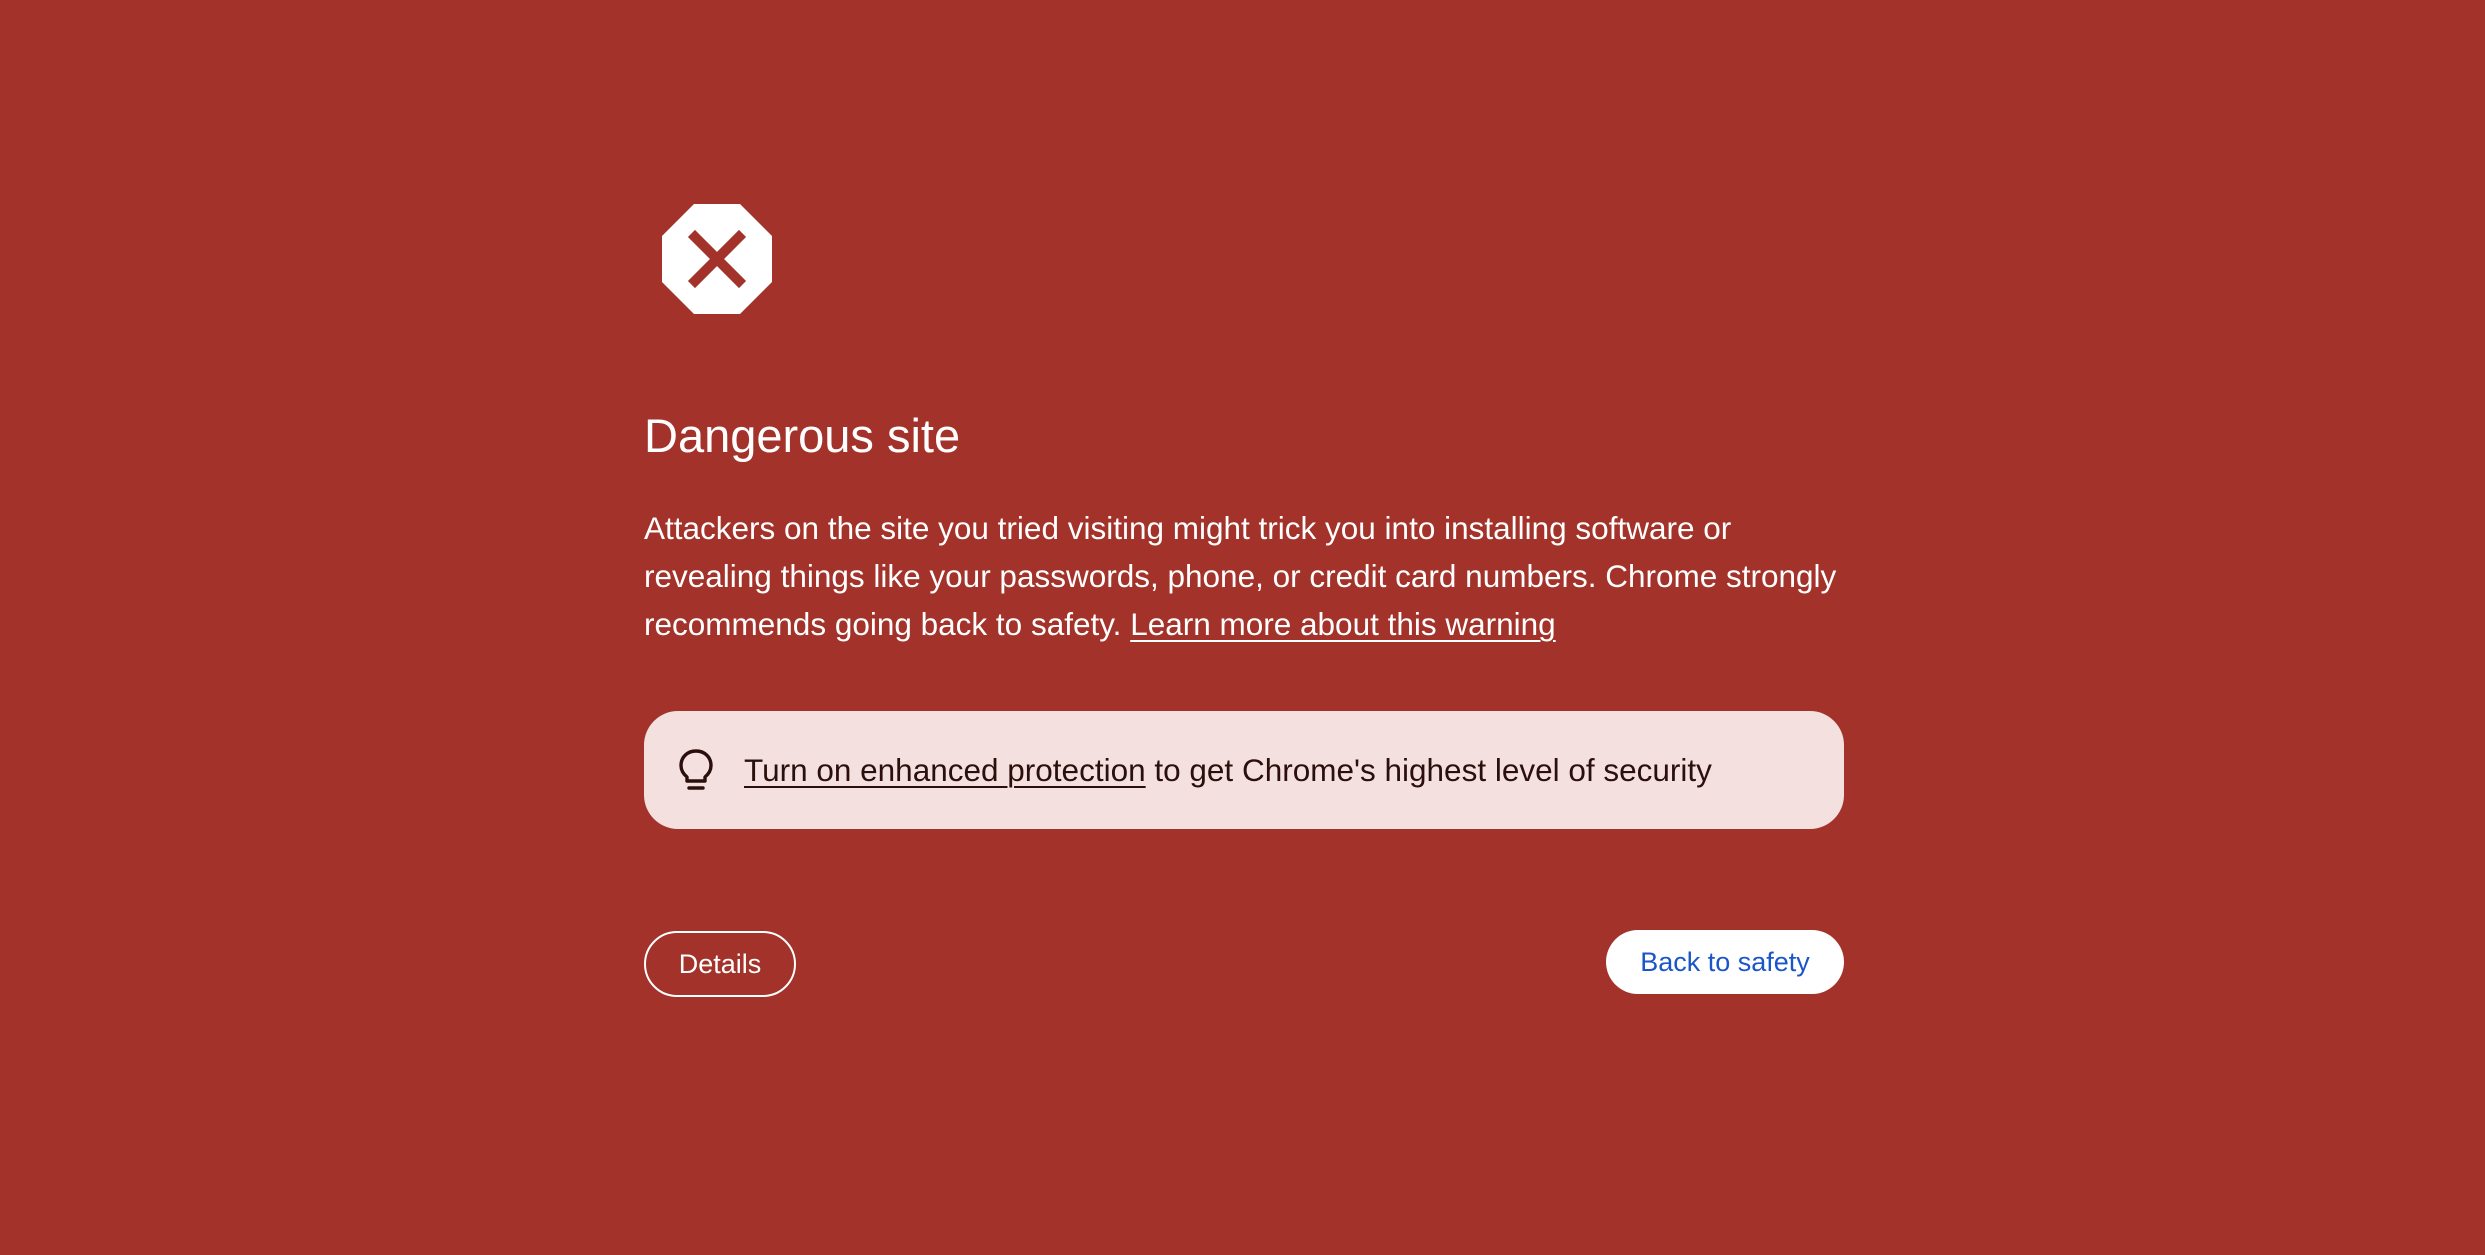  I want to click on page-title: Dangerous site, so click(802, 435).